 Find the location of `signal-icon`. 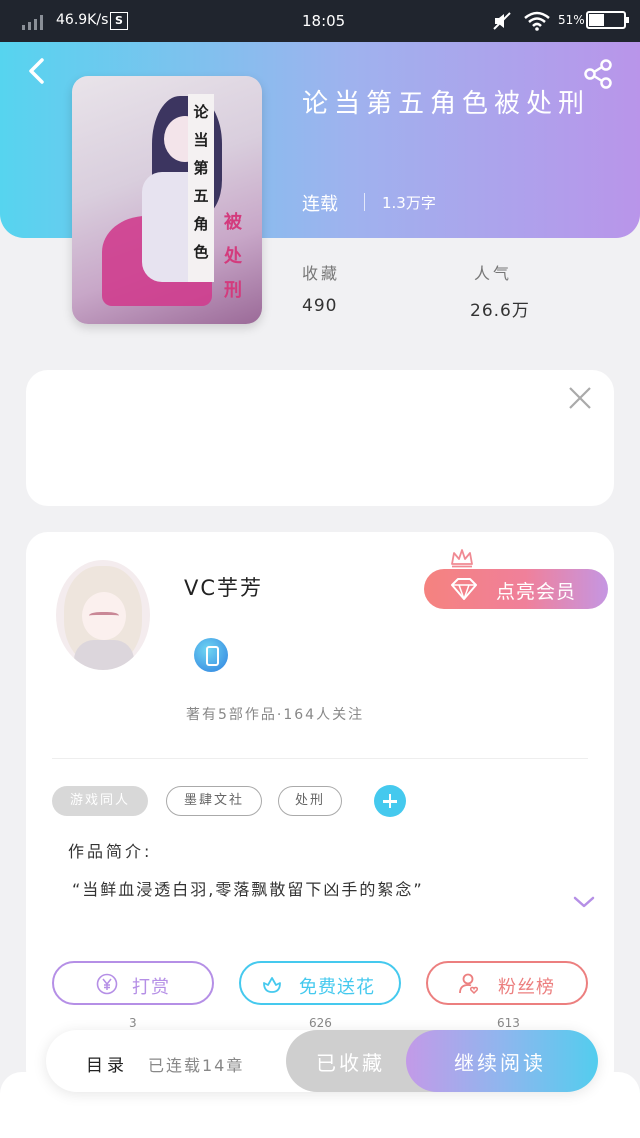

signal-icon is located at coordinates (32, 22).